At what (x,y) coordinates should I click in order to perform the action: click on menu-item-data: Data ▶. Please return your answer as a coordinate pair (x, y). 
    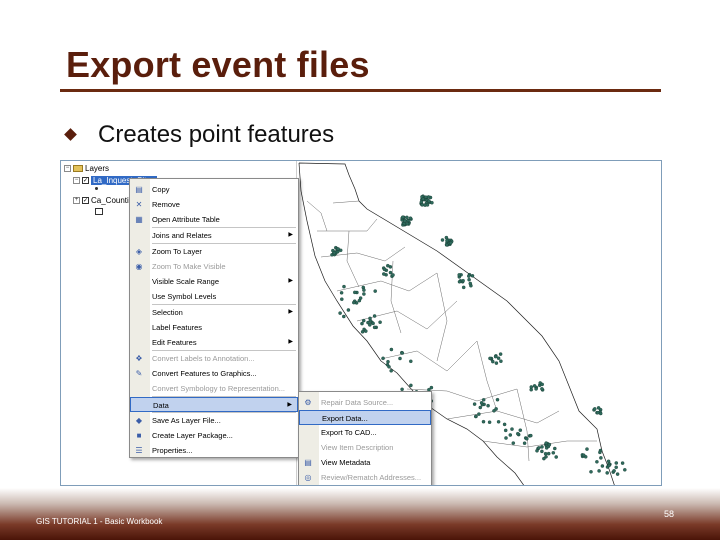
    Looking at the image, I should click on (214, 404).